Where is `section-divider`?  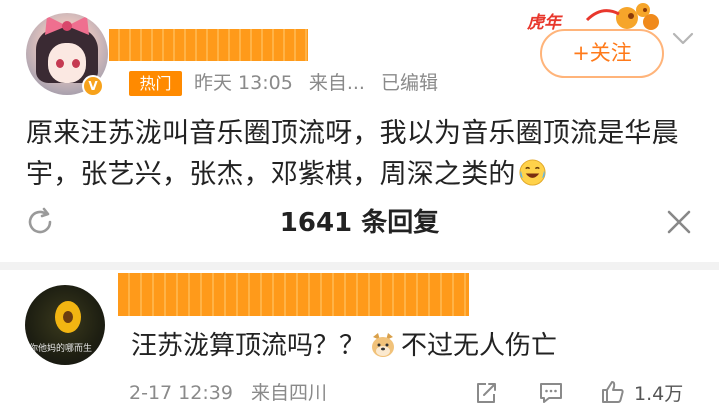 section-divider is located at coordinates (359, 266).